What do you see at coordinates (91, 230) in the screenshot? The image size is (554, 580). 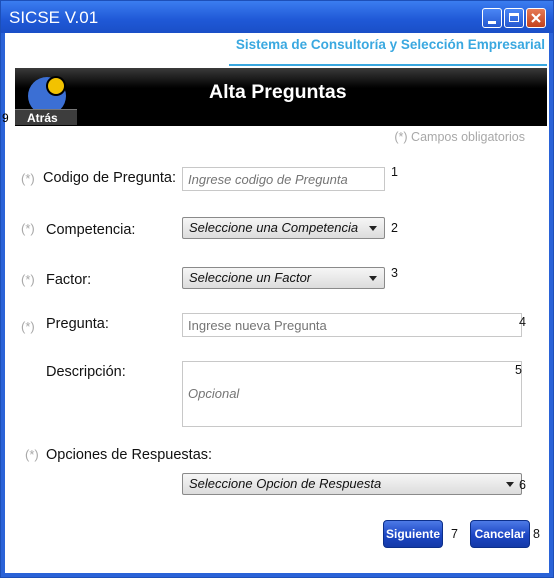 I see `competencia-label: Competencia:` at bounding box center [91, 230].